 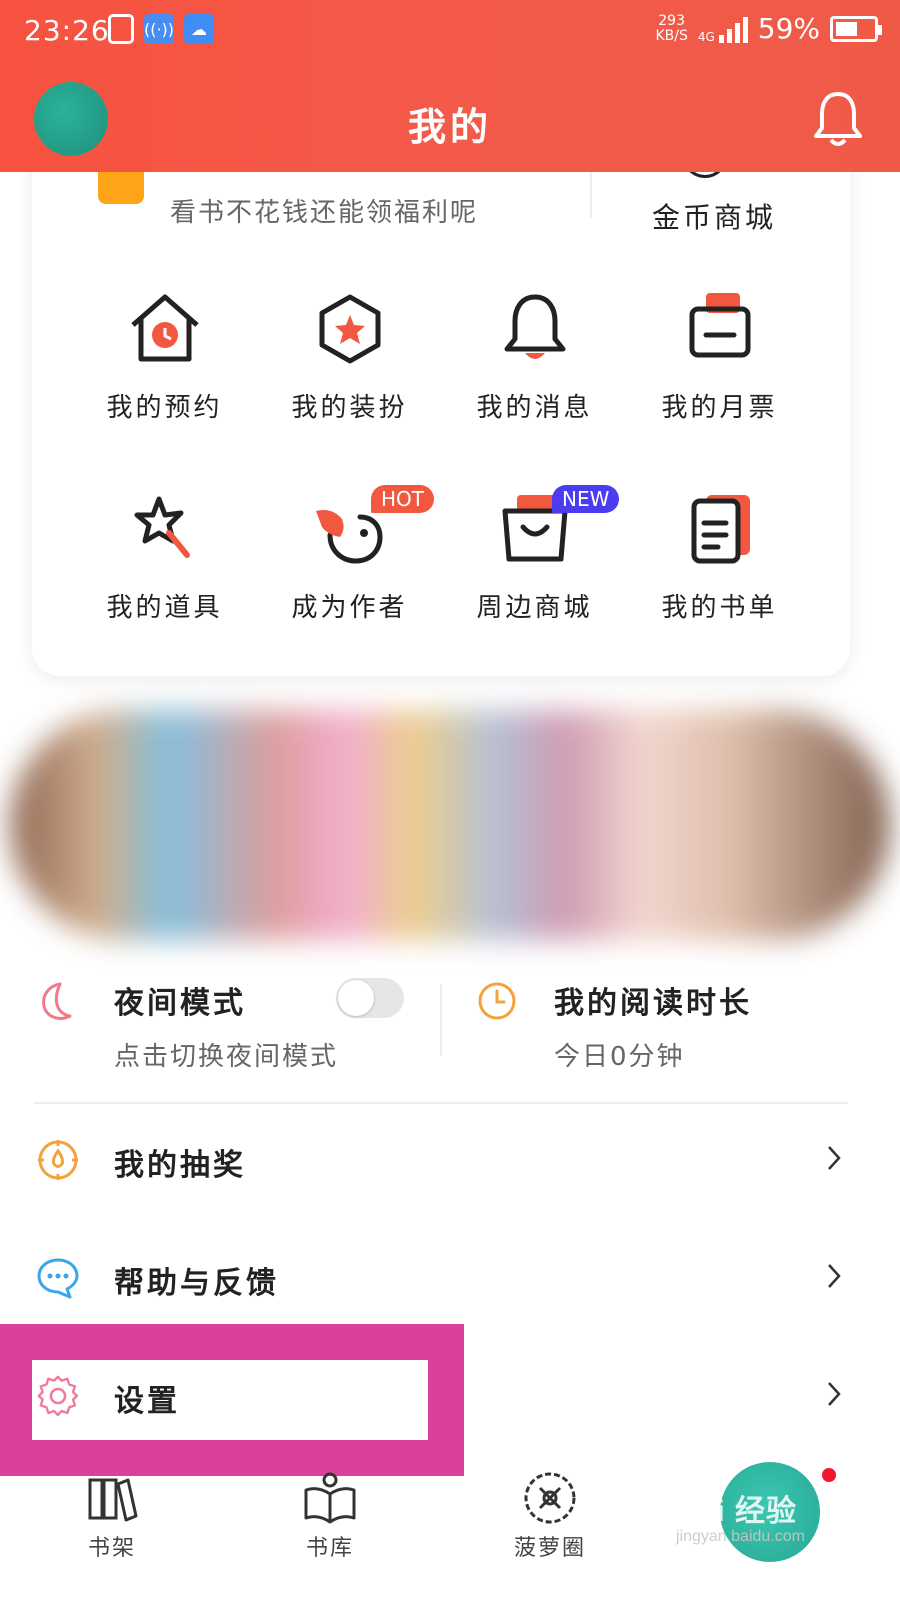 What do you see at coordinates (719, 385) in the screenshot?
I see `grid-item-monthly-ticket: 我的月票` at bounding box center [719, 385].